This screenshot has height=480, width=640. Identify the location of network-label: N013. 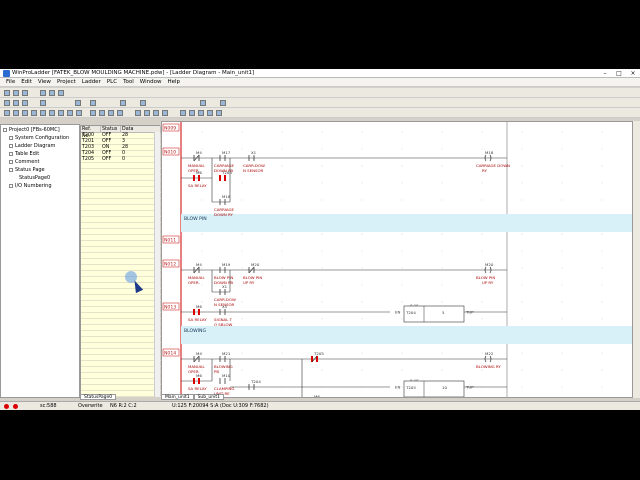
(170, 308).